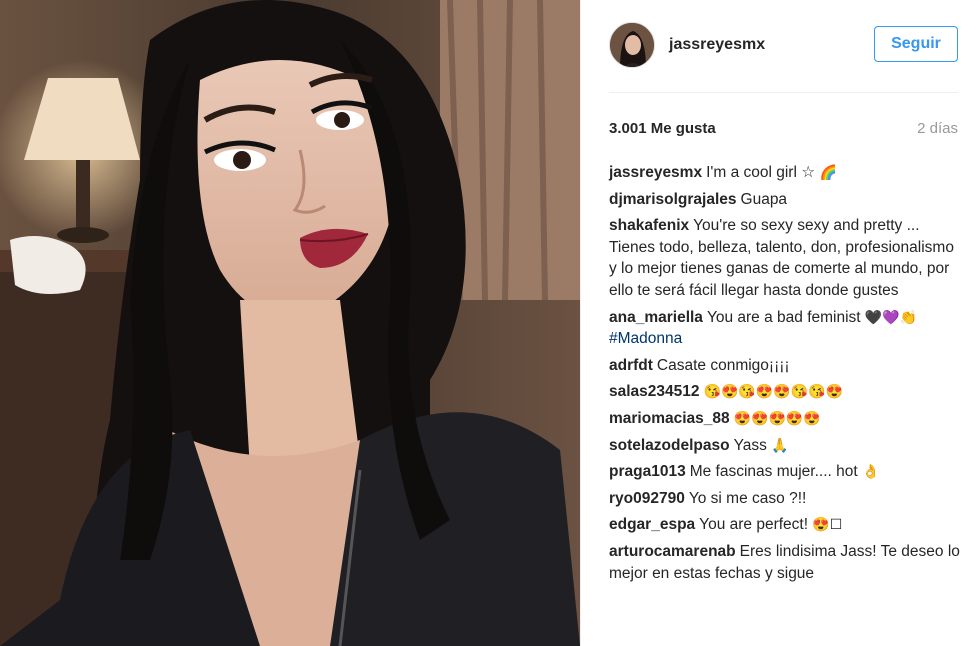 Image resolution: width=980 pixels, height=646 pixels. I want to click on comment-username: praga1013, so click(647, 471).